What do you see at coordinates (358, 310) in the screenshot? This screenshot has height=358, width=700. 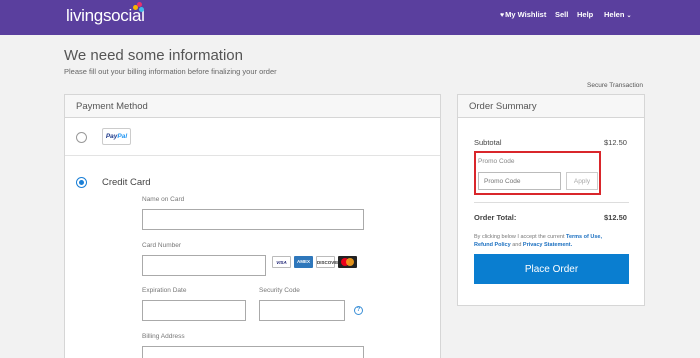 I see `help-question-icon: ?` at bounding box center [358, 310].